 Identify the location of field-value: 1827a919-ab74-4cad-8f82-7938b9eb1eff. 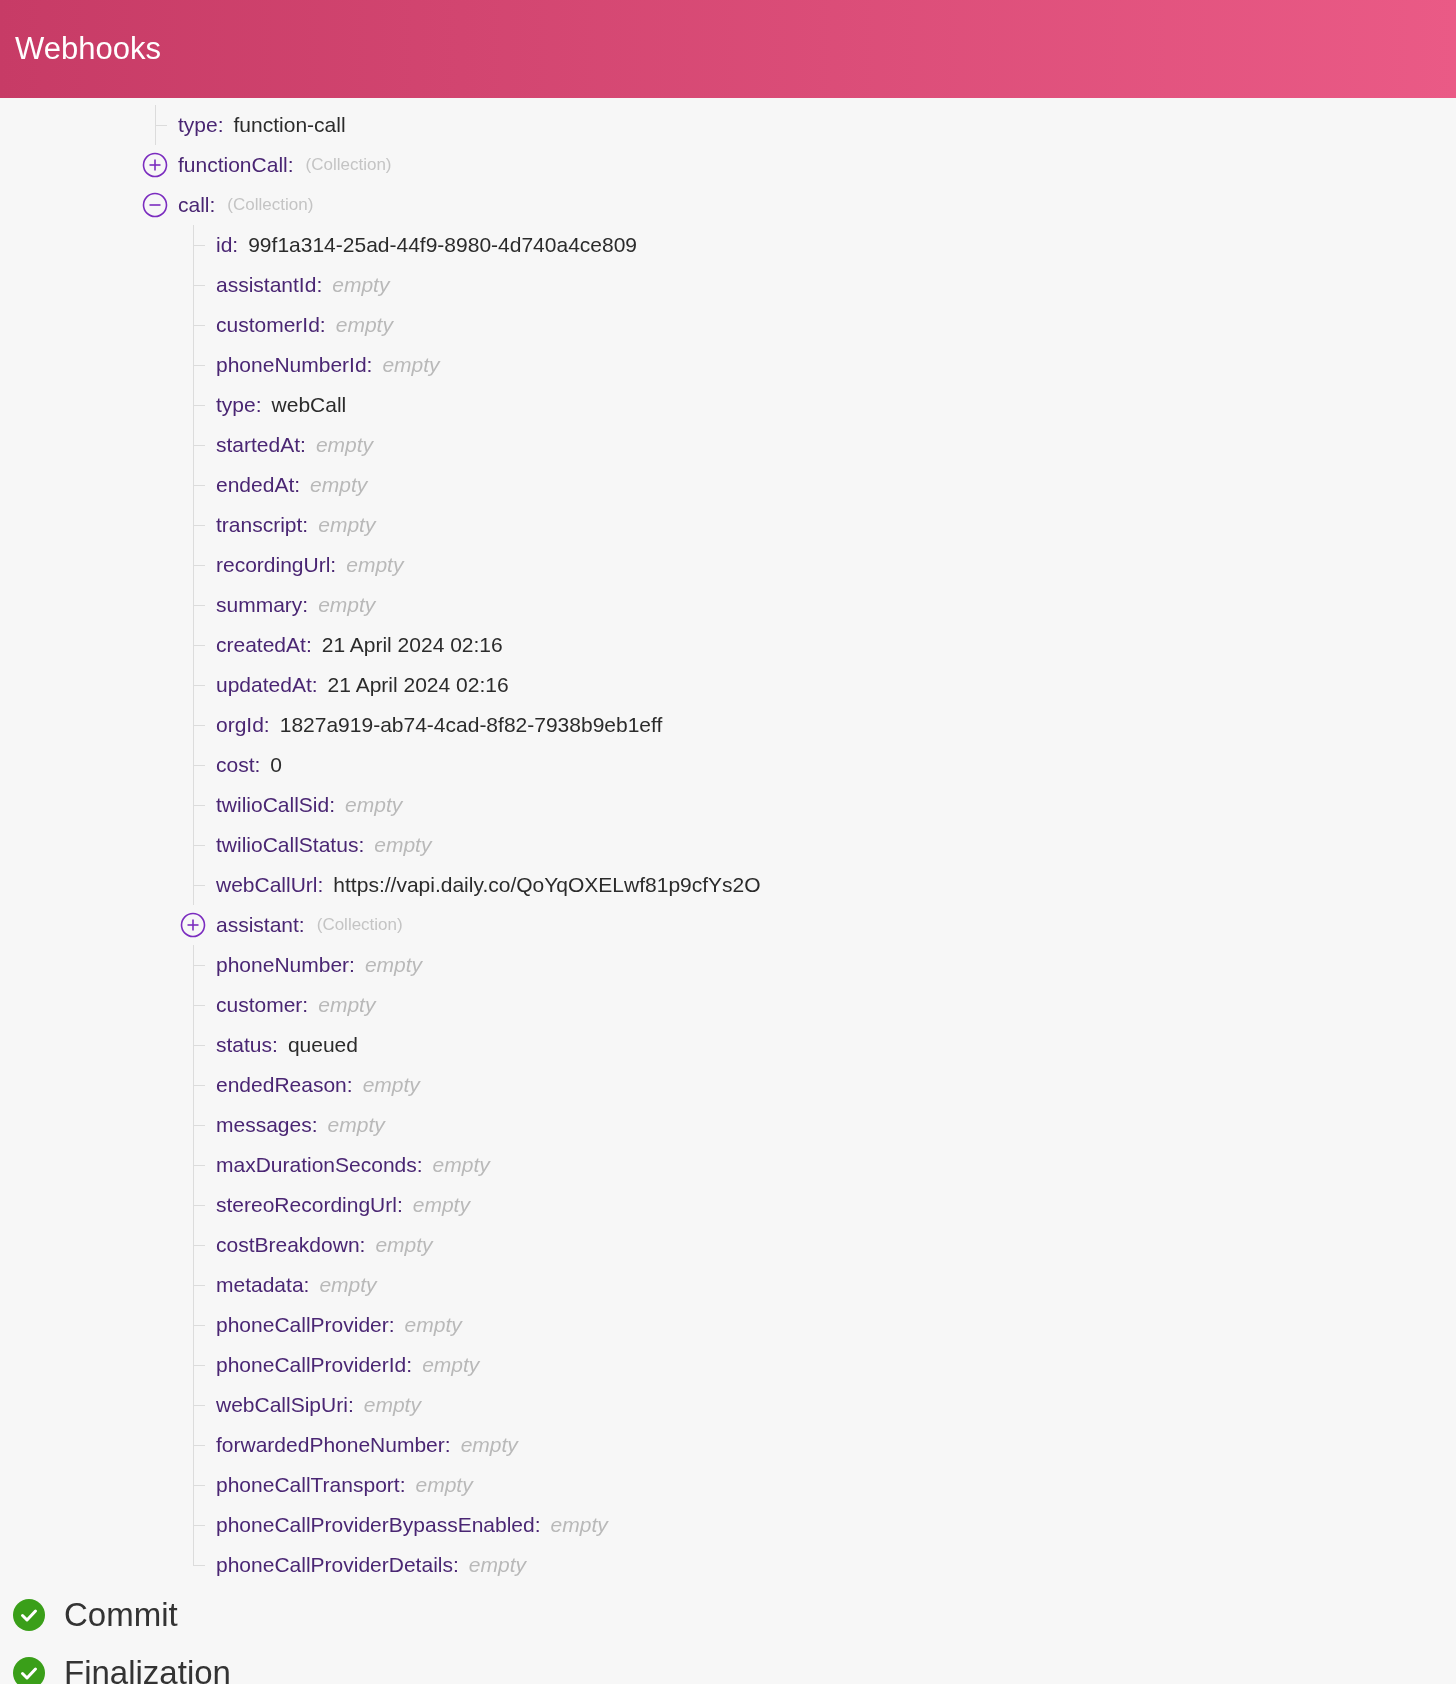
(471, 725).